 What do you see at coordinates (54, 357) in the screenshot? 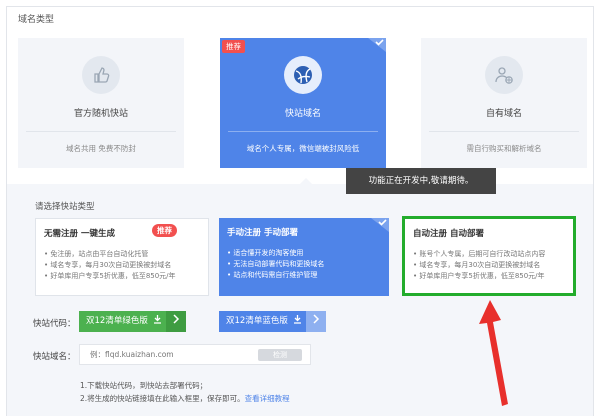
I see `domain-label: 快站域名：` at bounding box center [54, 357].